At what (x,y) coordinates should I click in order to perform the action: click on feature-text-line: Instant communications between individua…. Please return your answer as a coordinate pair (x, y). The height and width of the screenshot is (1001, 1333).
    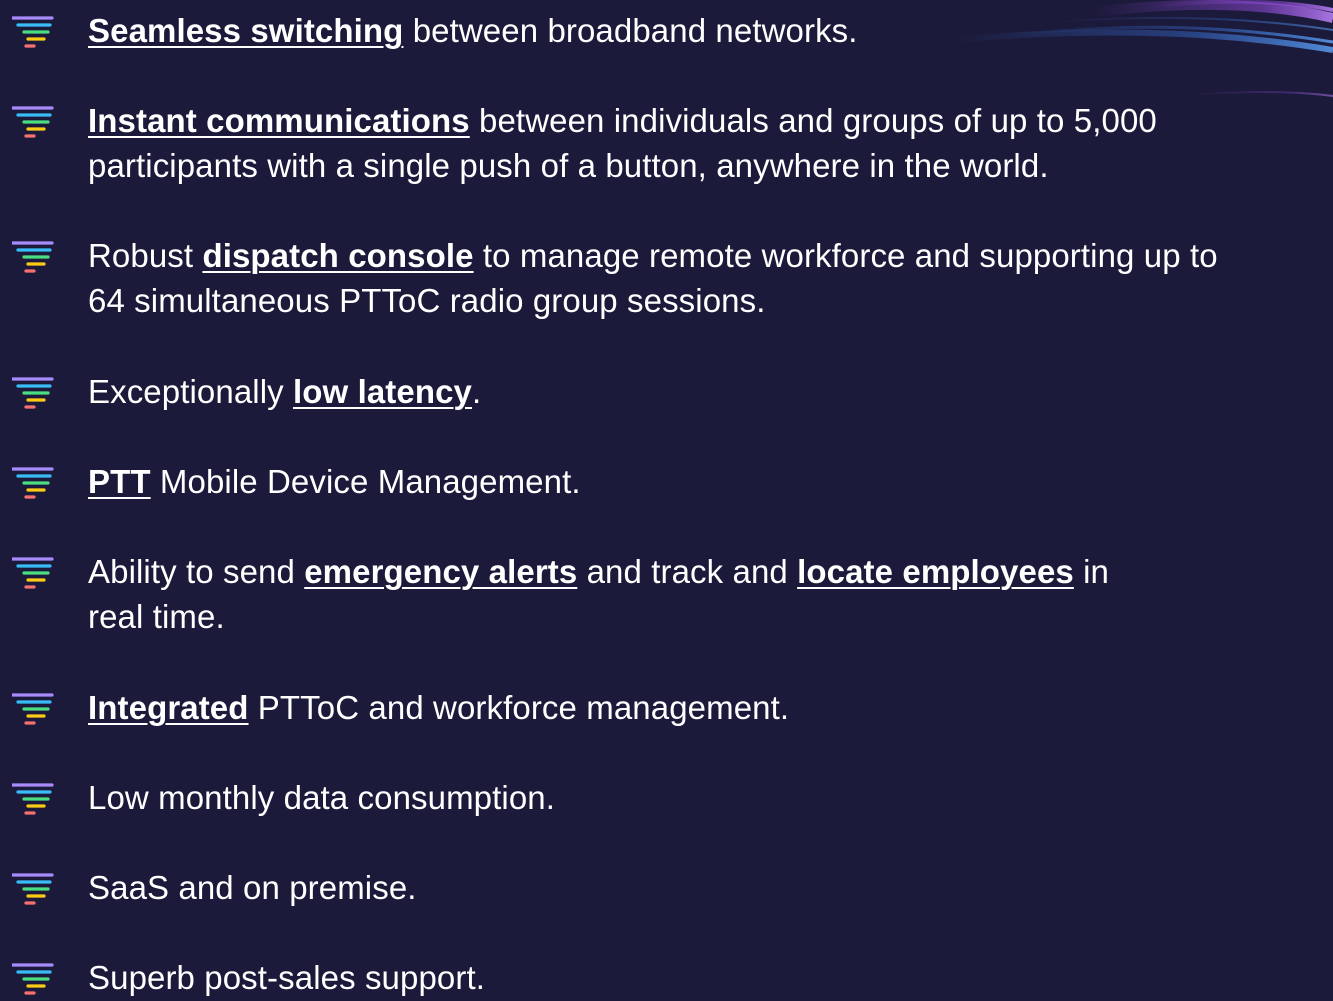
    Looking at the image, I should click on (710, 120).